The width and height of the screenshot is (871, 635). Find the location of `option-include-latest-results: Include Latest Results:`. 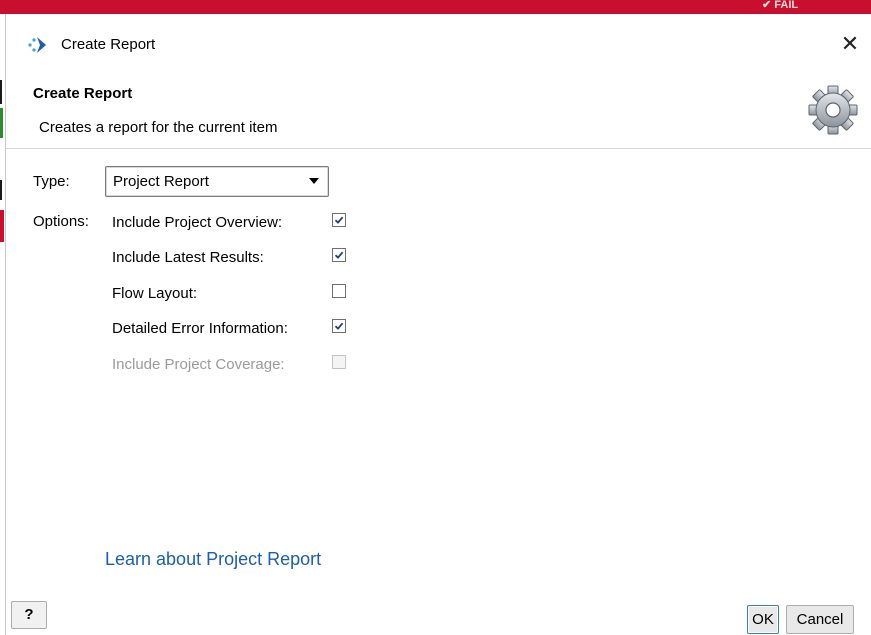

option-include-latest-results: Include Latest Results: is located at coordinates (252, 259).